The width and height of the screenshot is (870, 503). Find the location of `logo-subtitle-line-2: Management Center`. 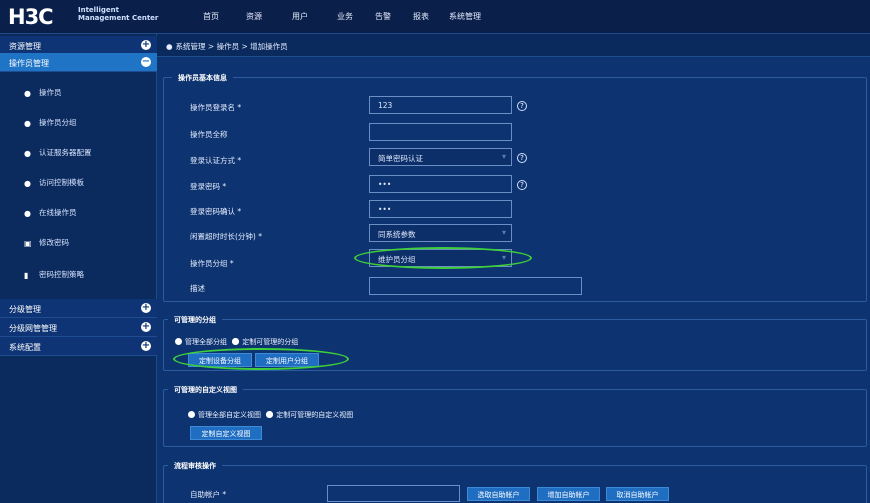

logo-subtitle-line-2: Management Center is located at coordinates (118, 18).